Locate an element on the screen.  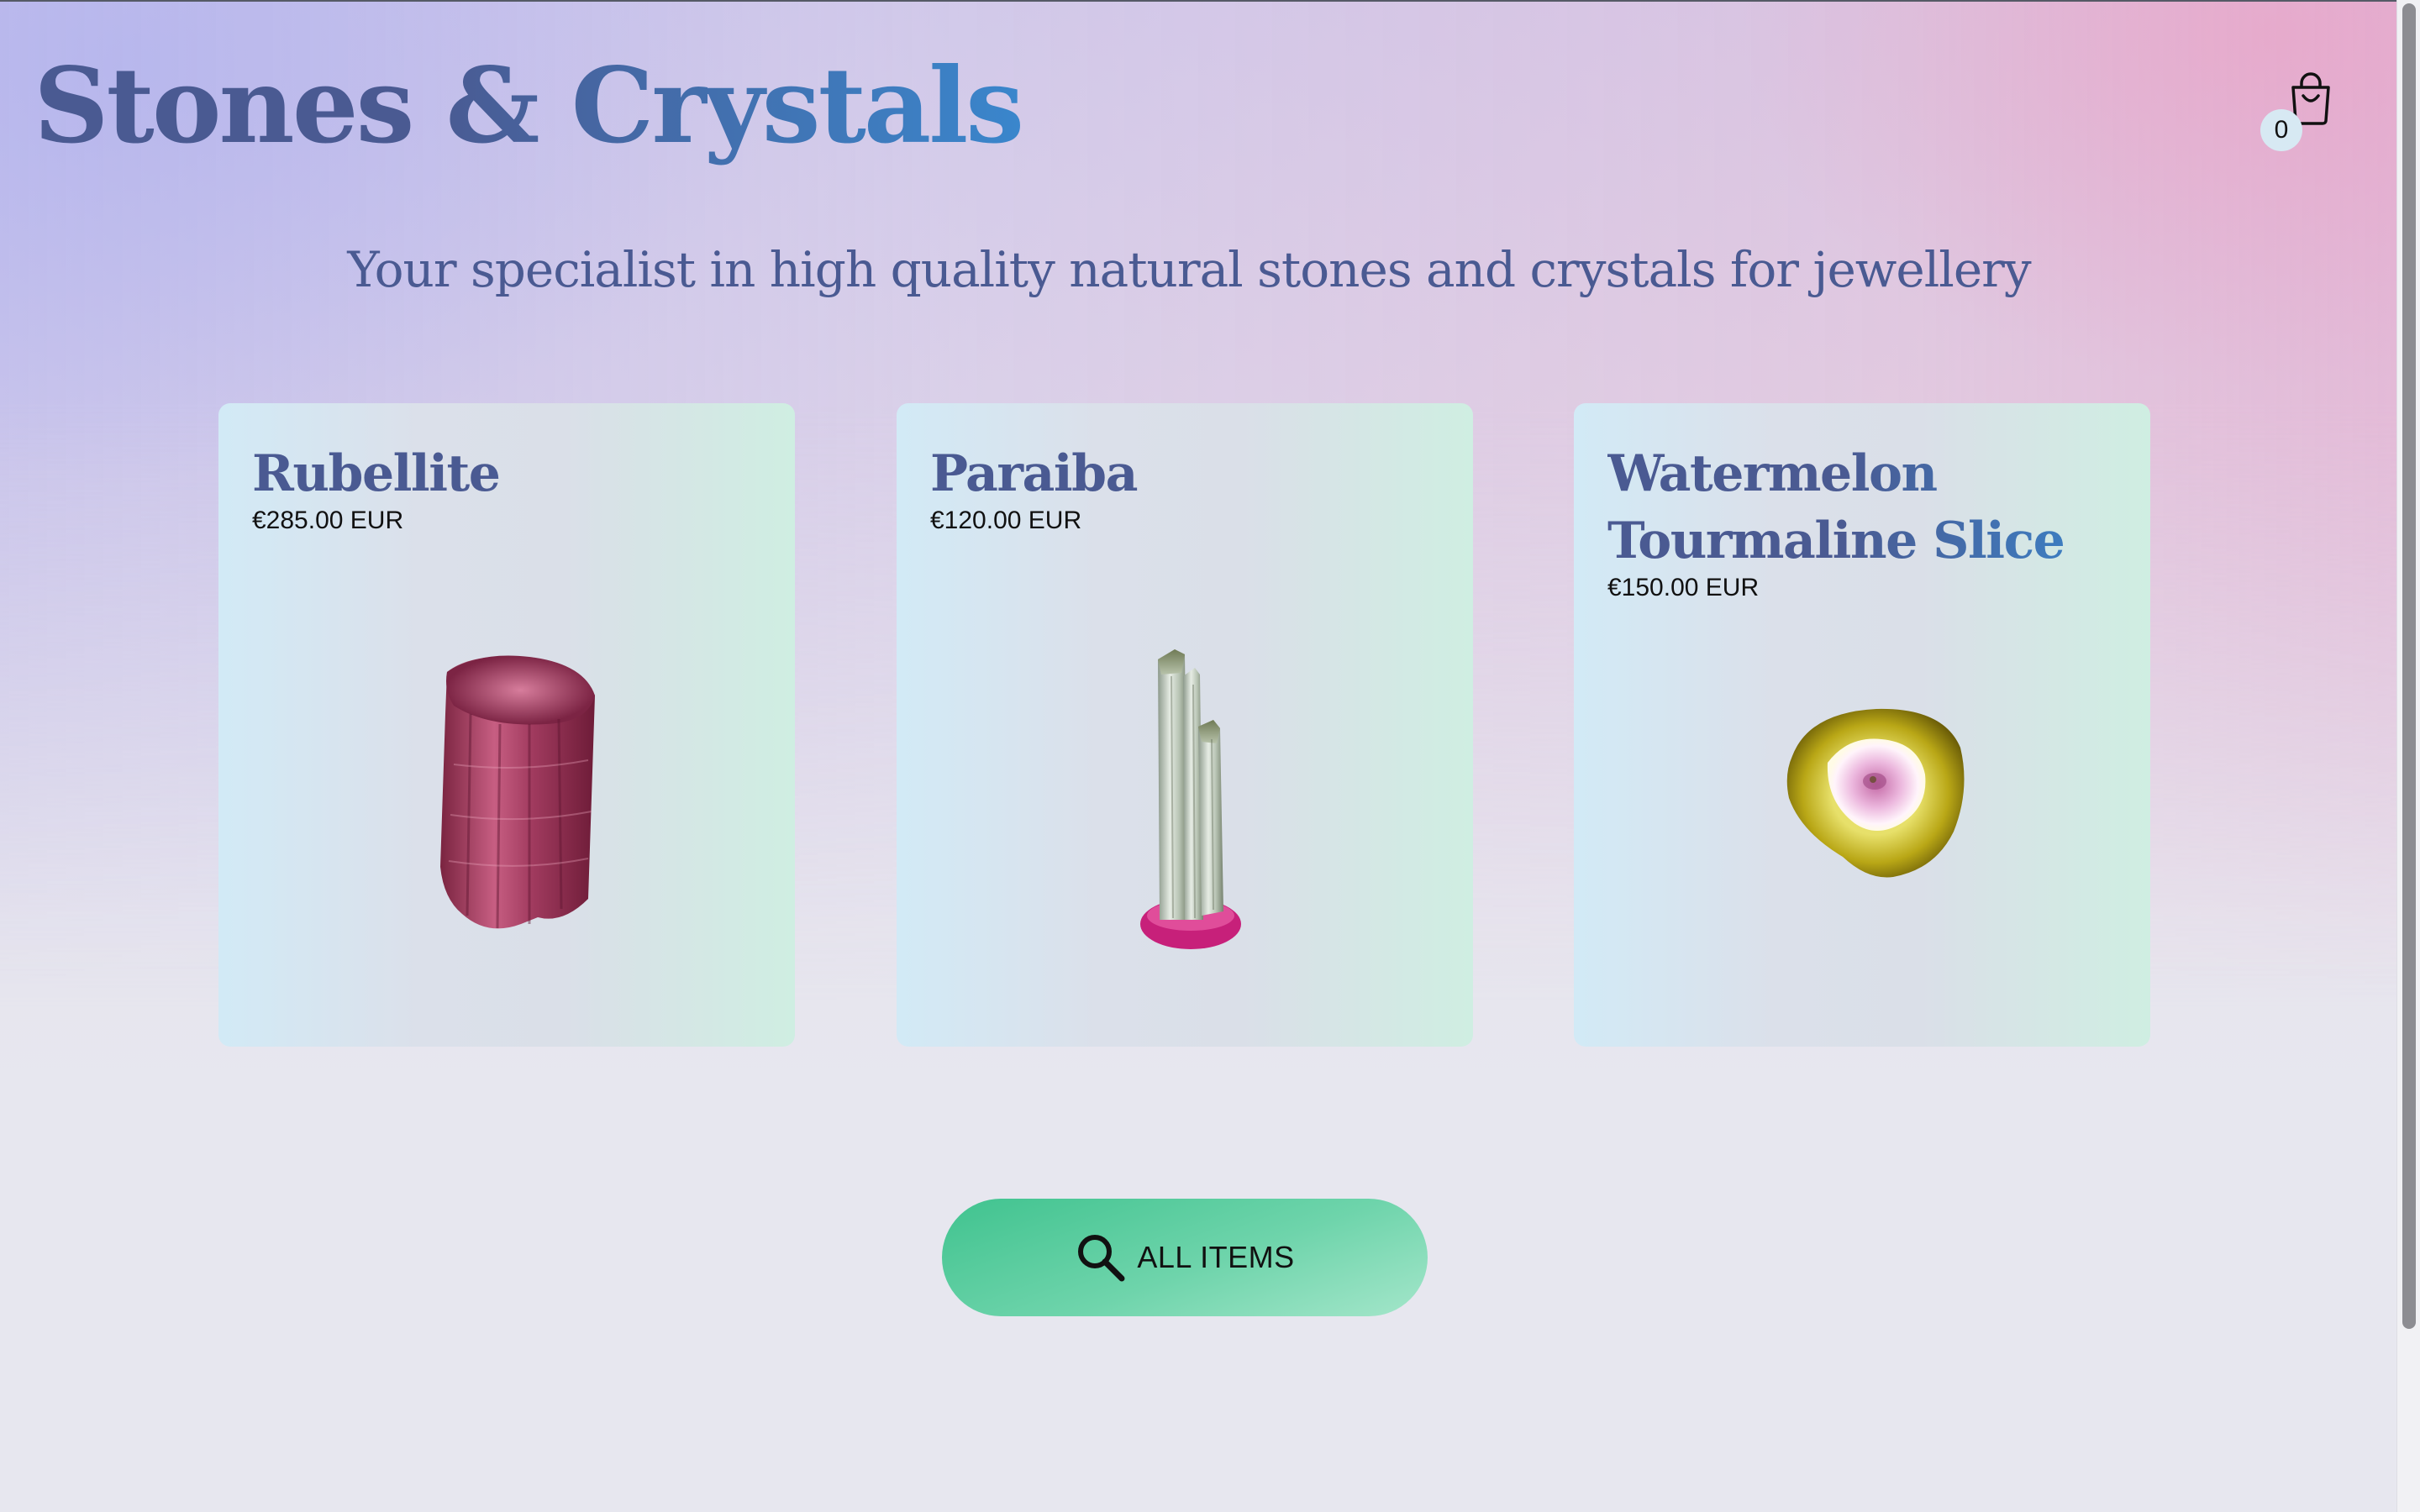
product-card-paraiba: Paraiba €120.00 EUR is located at coordinates (1185, 725).